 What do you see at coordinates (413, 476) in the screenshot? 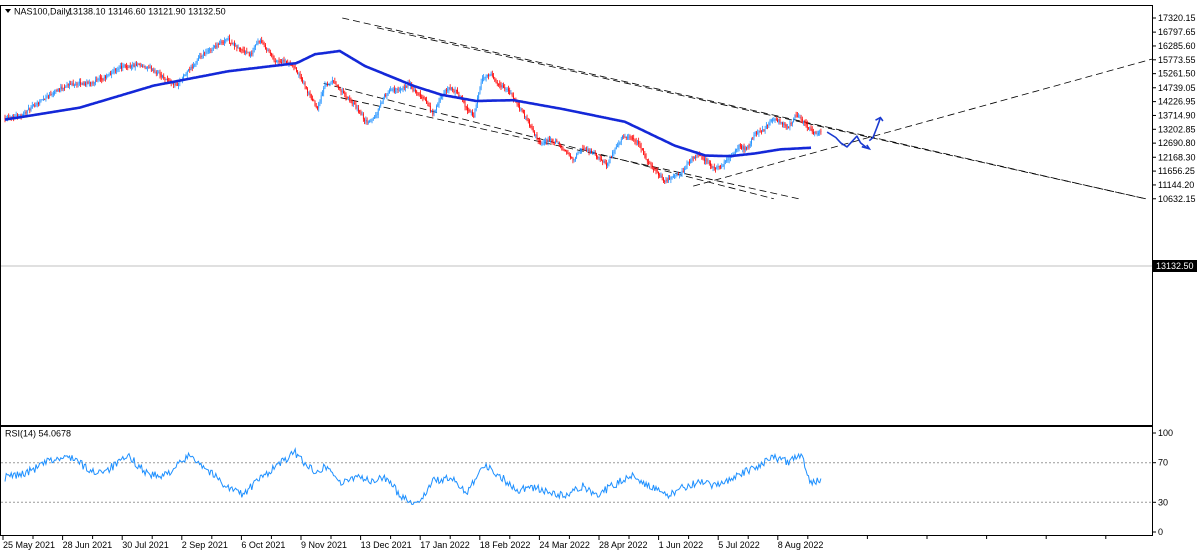
I see `rsi-line` at bounding box center [413, 476].